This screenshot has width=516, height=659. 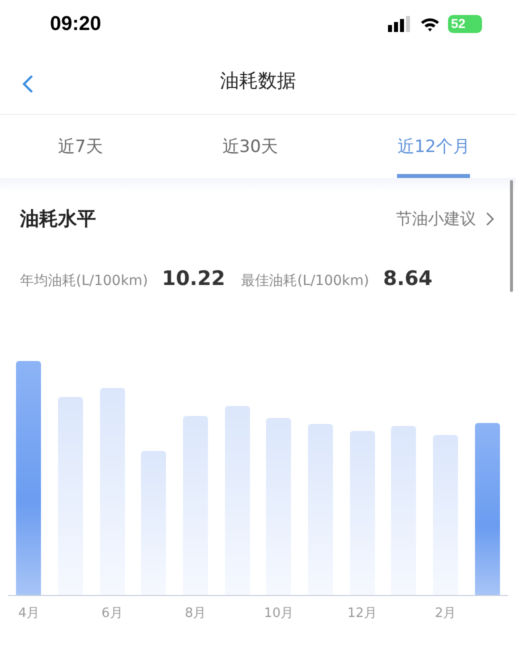 I want to click on chevron-right-icon, so click(x=490, y=219).